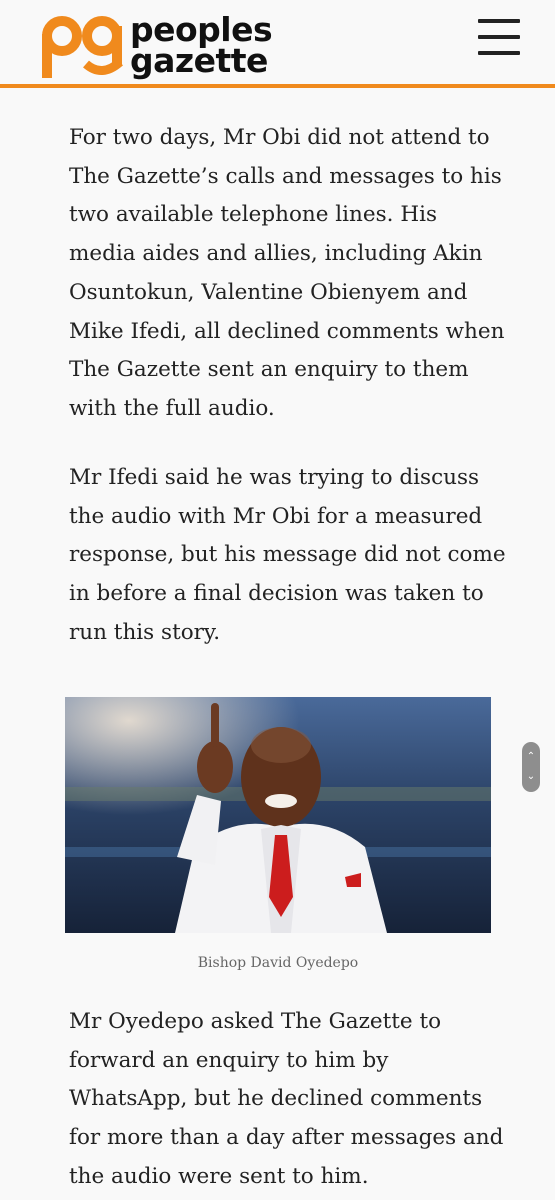 The image size is (555, 1200). I want to click on pg-logo-mark, so click(82, 47).